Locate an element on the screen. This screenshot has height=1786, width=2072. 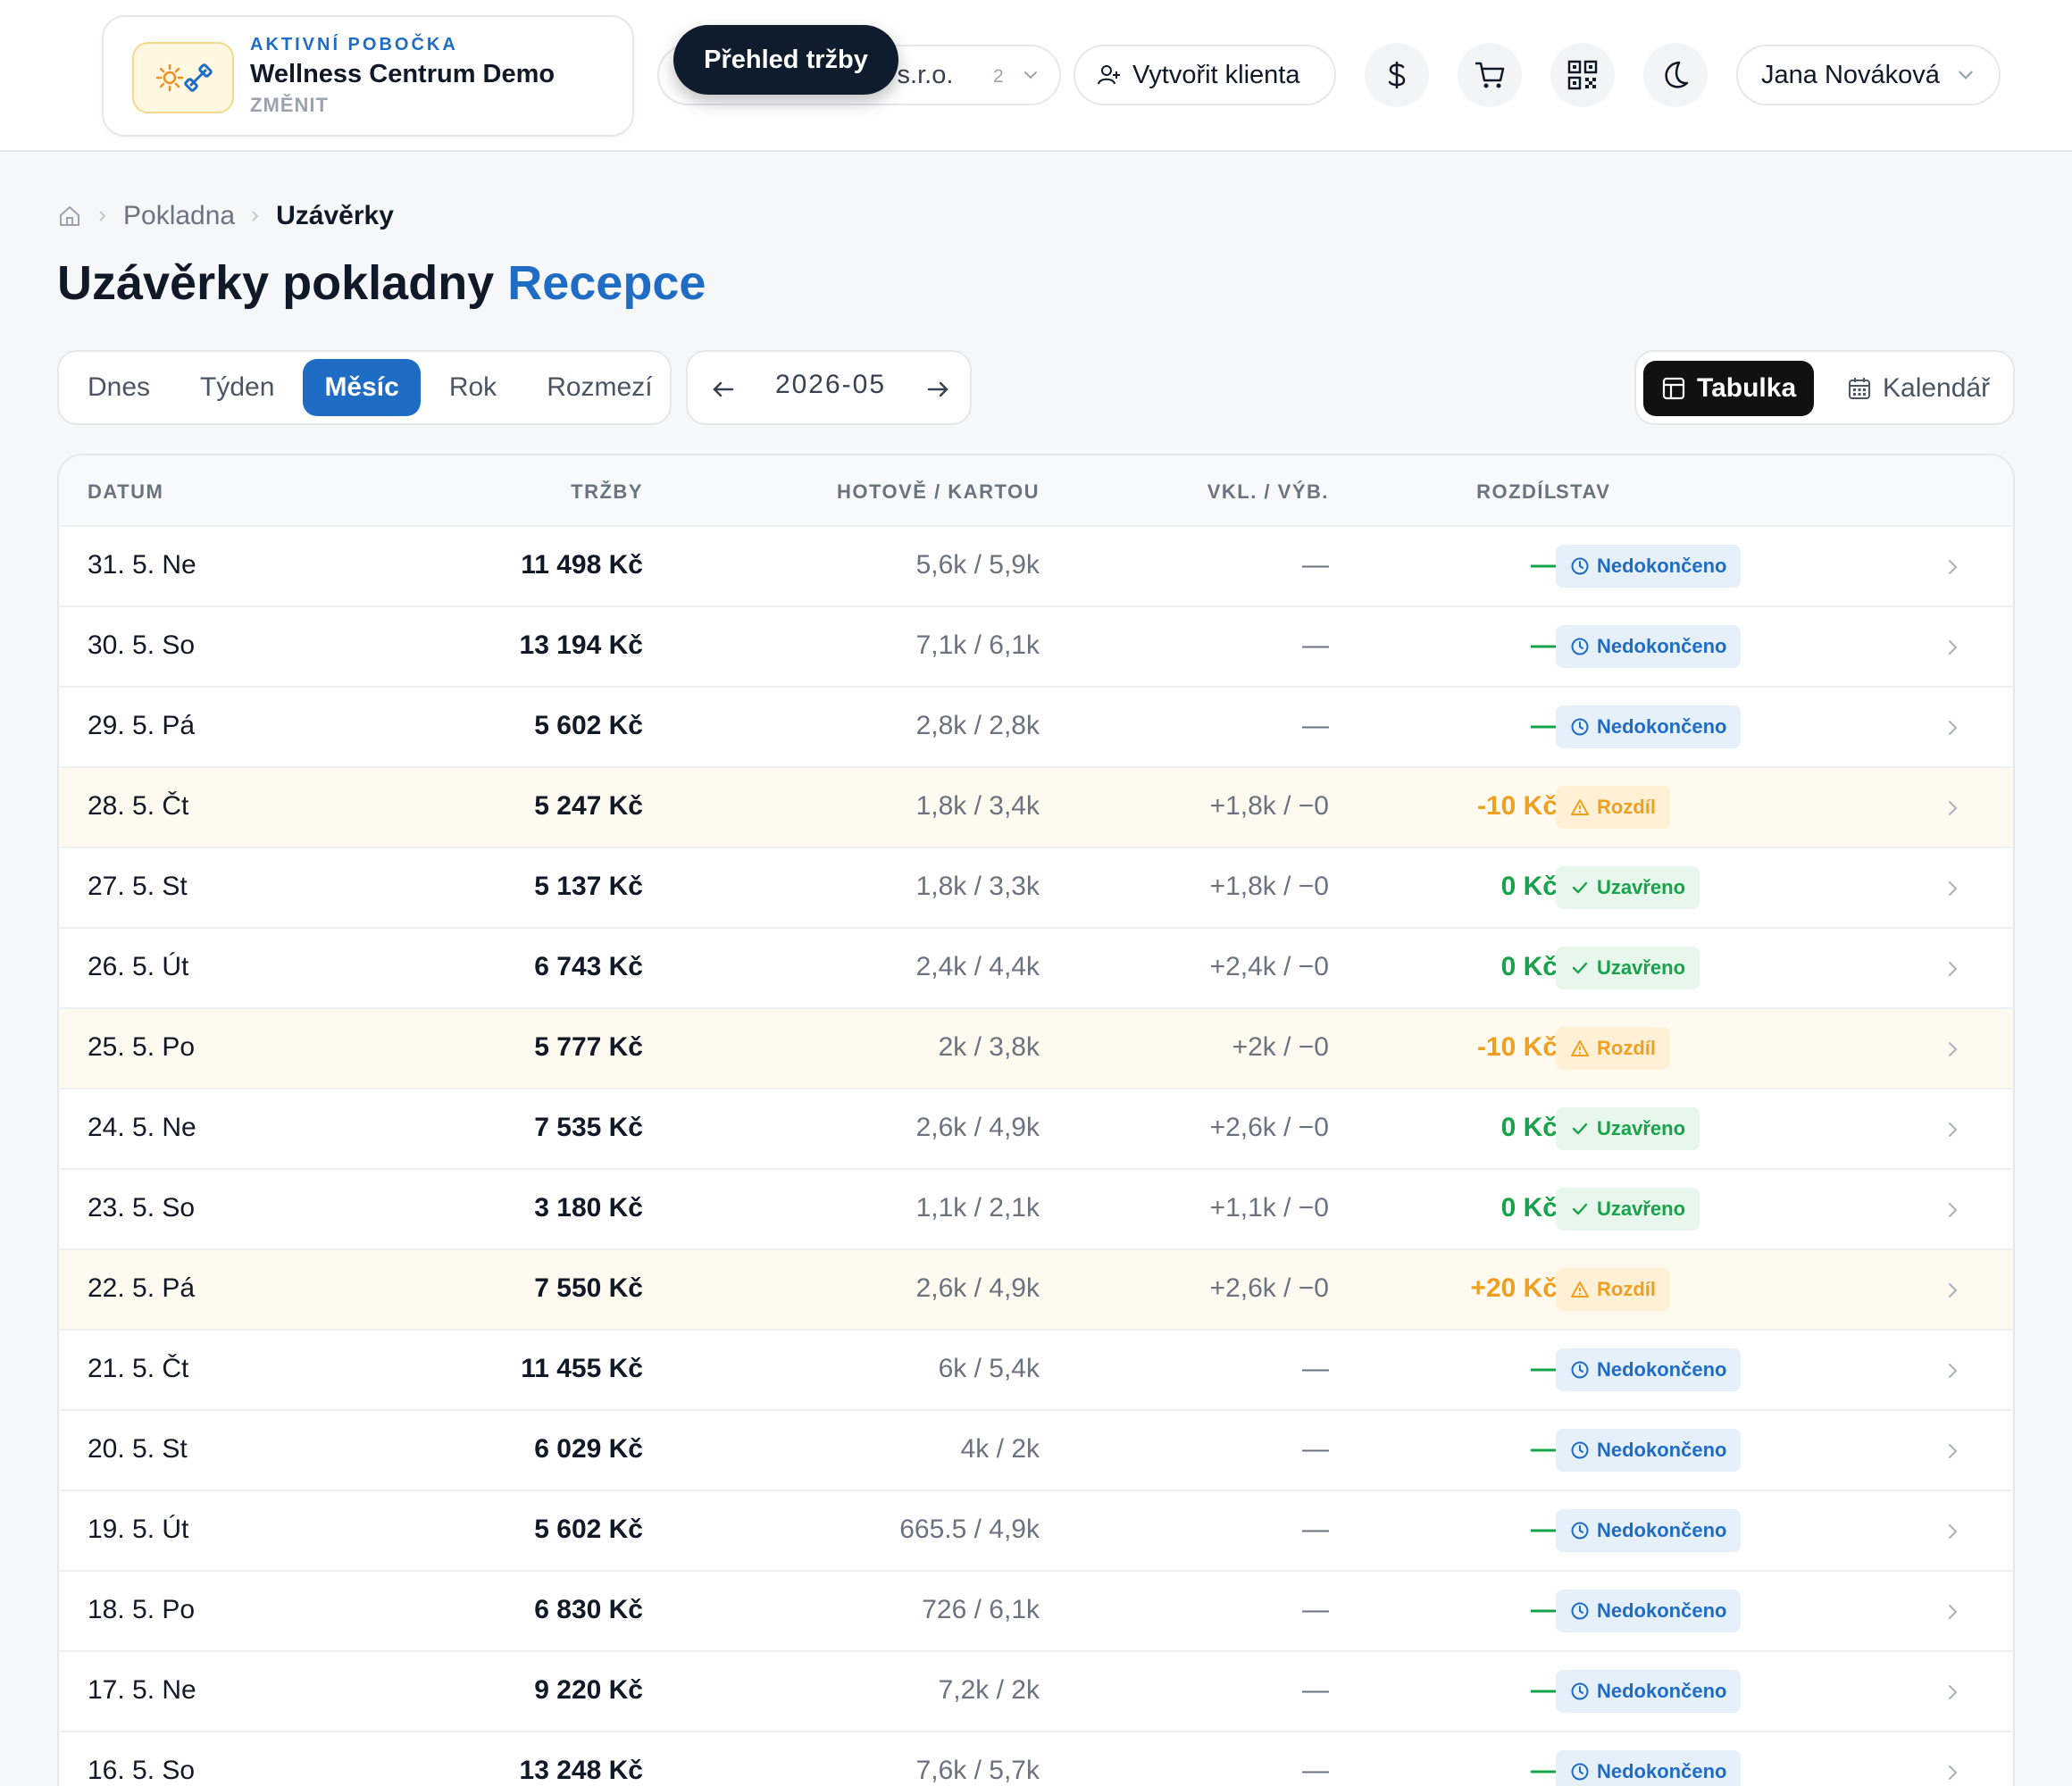
calendar-icon is located at coordinates (1859, 388).